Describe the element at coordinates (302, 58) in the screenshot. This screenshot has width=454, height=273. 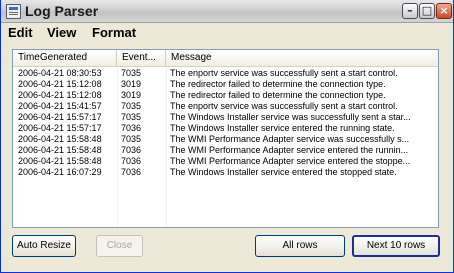
I see `column-header-message: Message` at that location.